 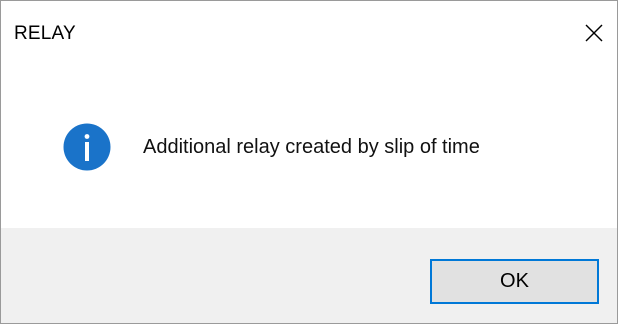 I want to click on close-button, so click(x=594, y=33).